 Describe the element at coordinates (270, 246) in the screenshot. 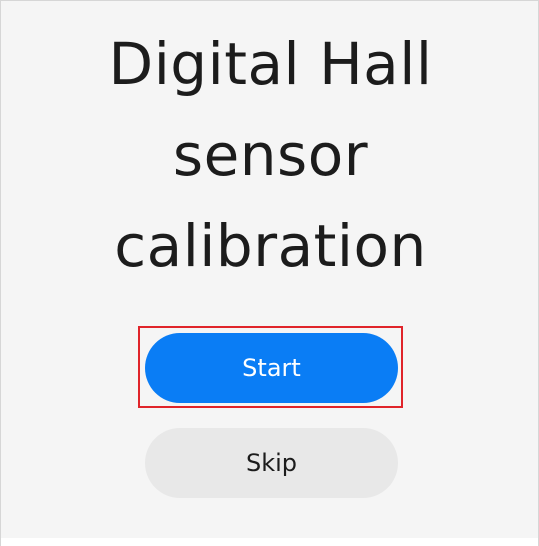

I see `title-line-3: calibration` at that location.